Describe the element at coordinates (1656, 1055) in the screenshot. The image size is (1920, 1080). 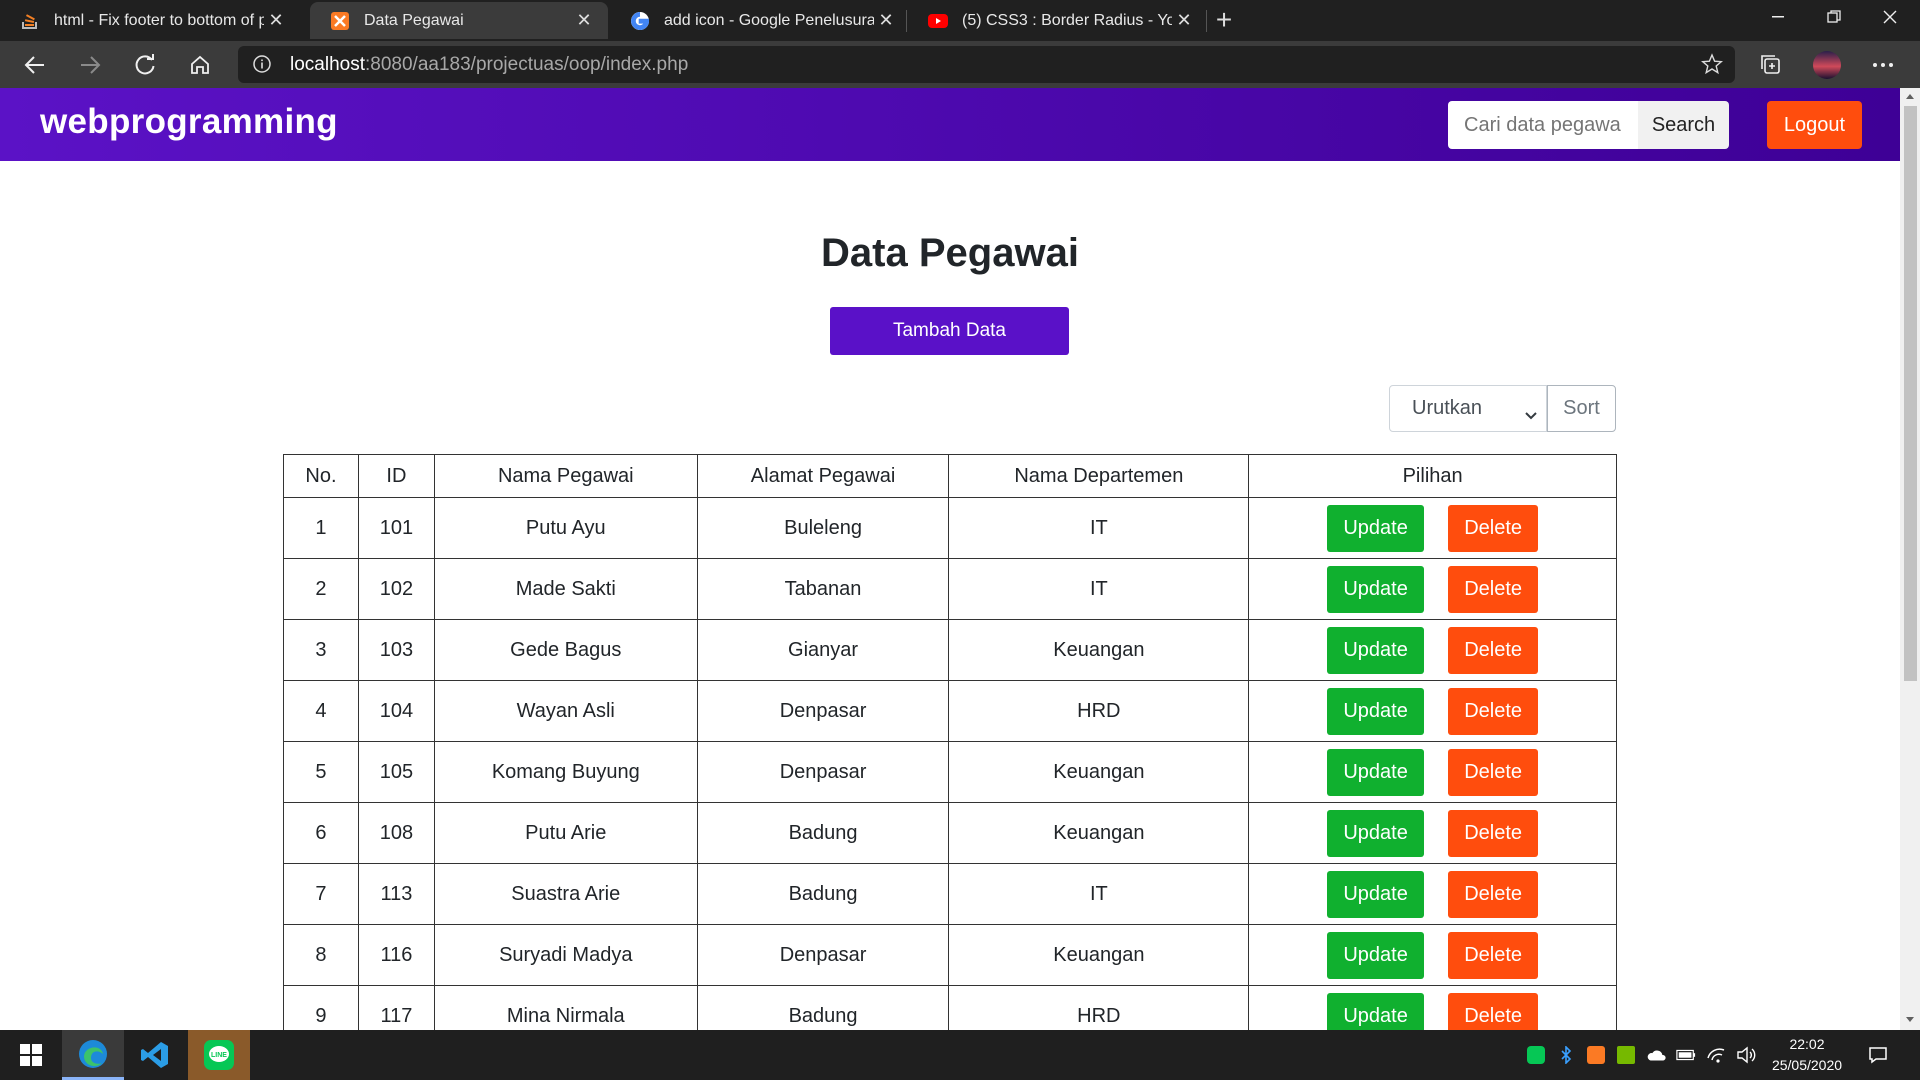
I see `onedrive-icon` at that location.